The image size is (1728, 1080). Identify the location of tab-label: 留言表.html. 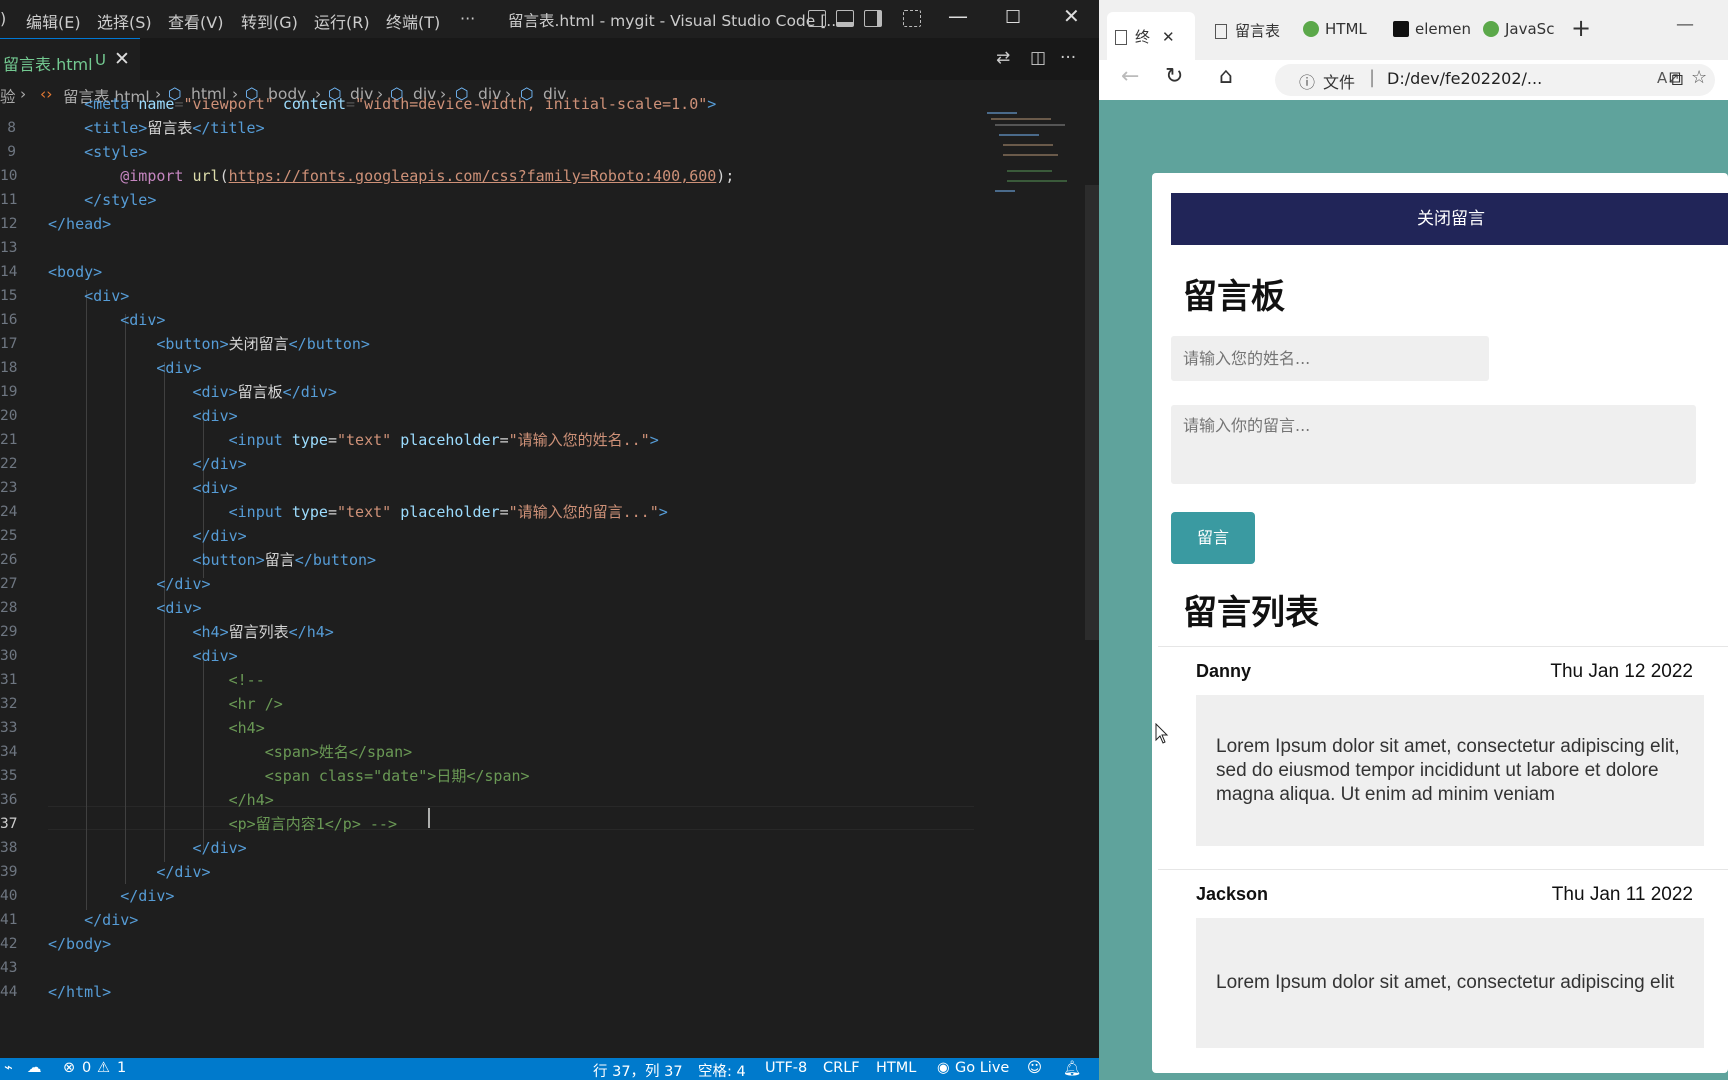
(48, 64).